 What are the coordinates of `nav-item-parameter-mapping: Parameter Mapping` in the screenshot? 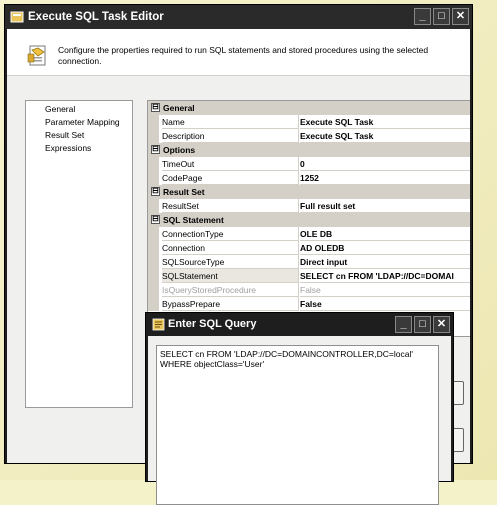 It's located at (82, 122).